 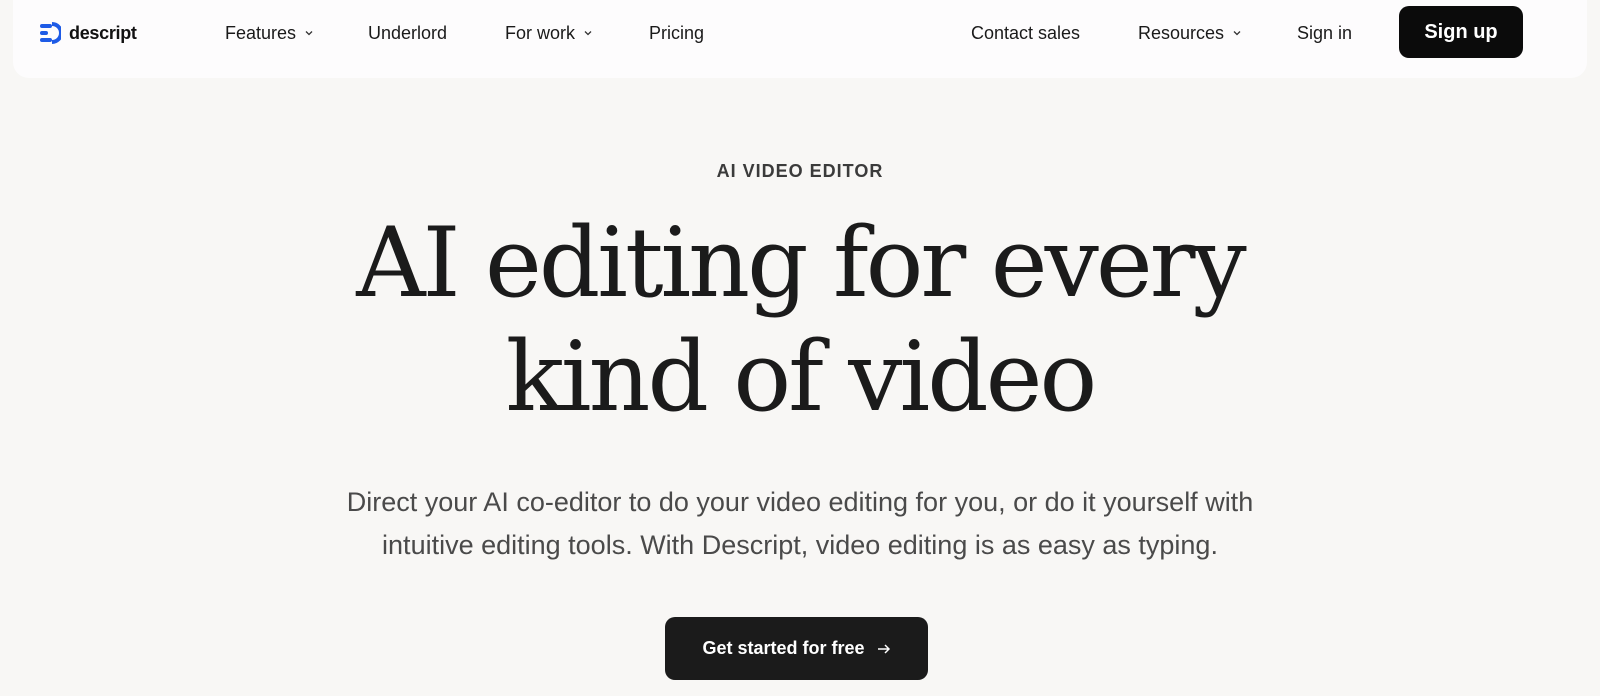 I want to click on descript-logo-icon, so click(x=50, y=33).